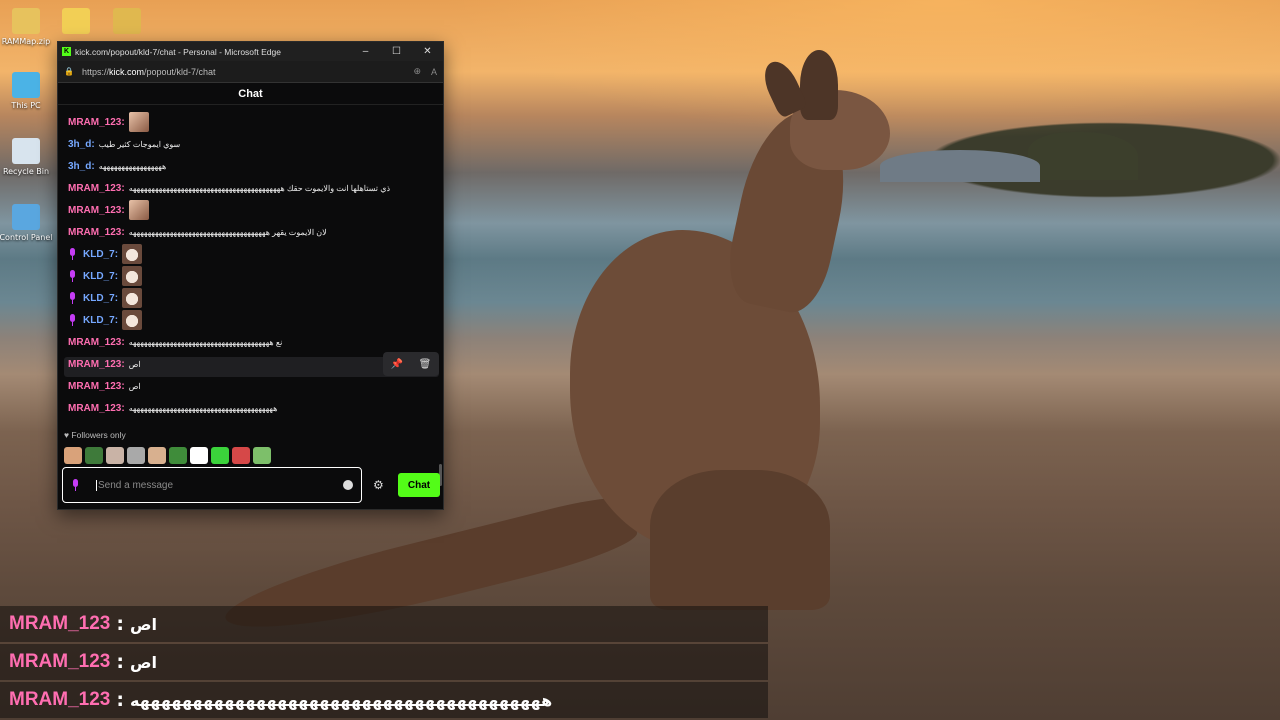  I want to click on overlay-chat-line: MRAM_123: اص, so click(384, 662).